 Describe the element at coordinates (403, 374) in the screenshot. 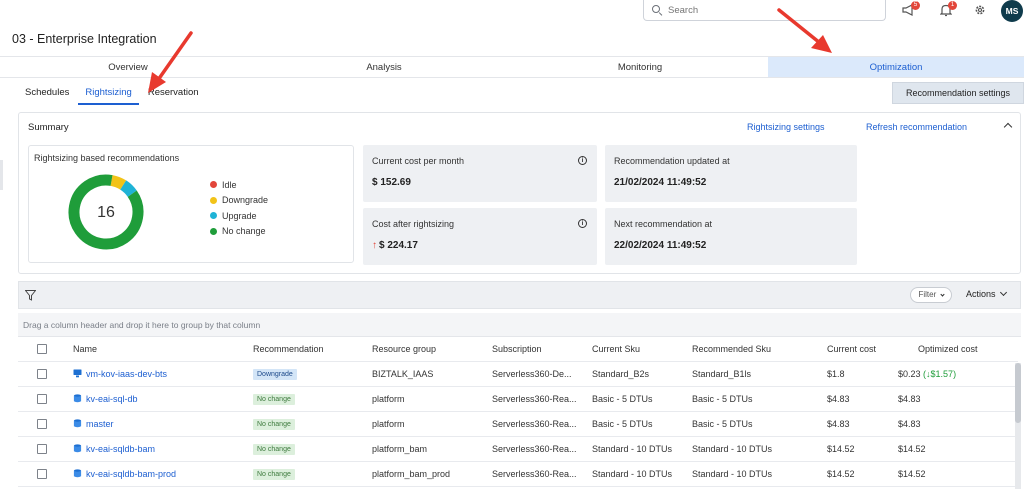

I see `resource-group-cell: BIZTALK_IAAS` at that location.